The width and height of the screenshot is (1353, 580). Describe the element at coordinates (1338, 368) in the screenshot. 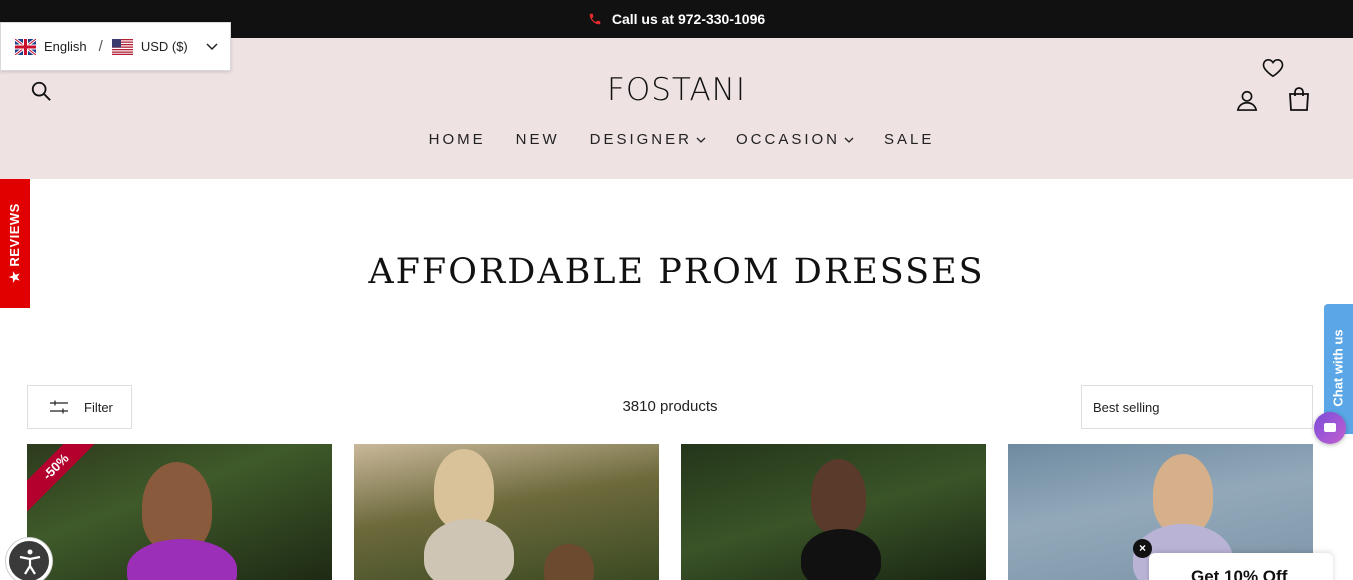

I see `chat-label: Chat with us` at that location.